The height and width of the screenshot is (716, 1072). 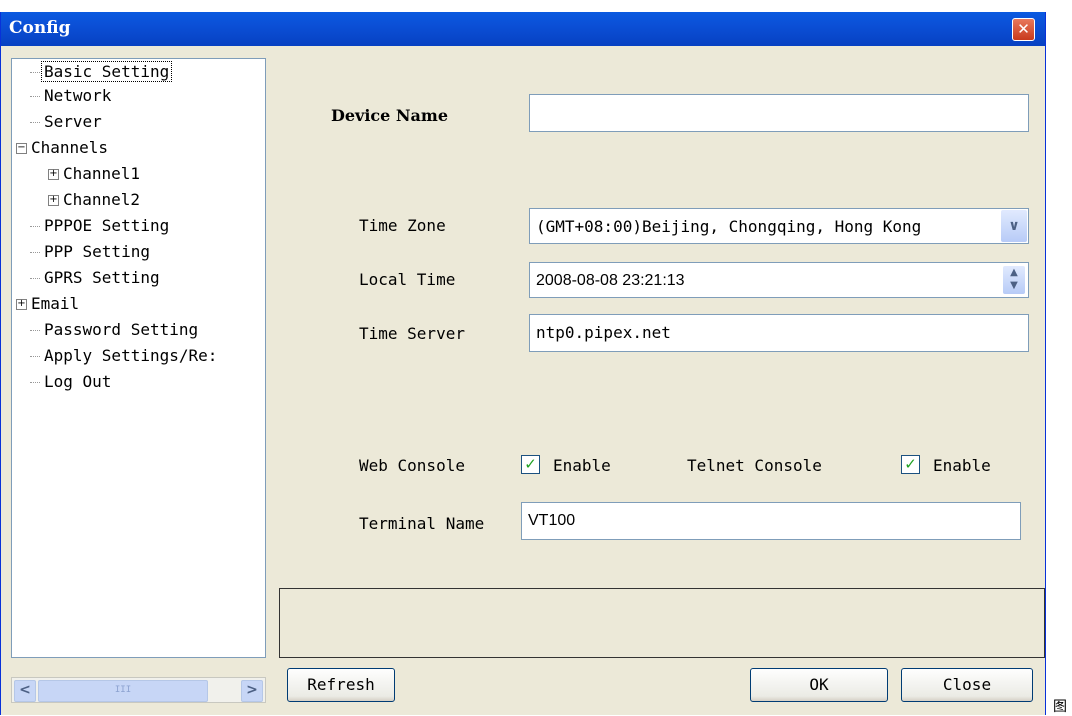 What do you see at coordinates (96, 278) in the screenshot?
I see `tree-item-gprs-setting: GPRS Setting` at bounding box center [96, 278].